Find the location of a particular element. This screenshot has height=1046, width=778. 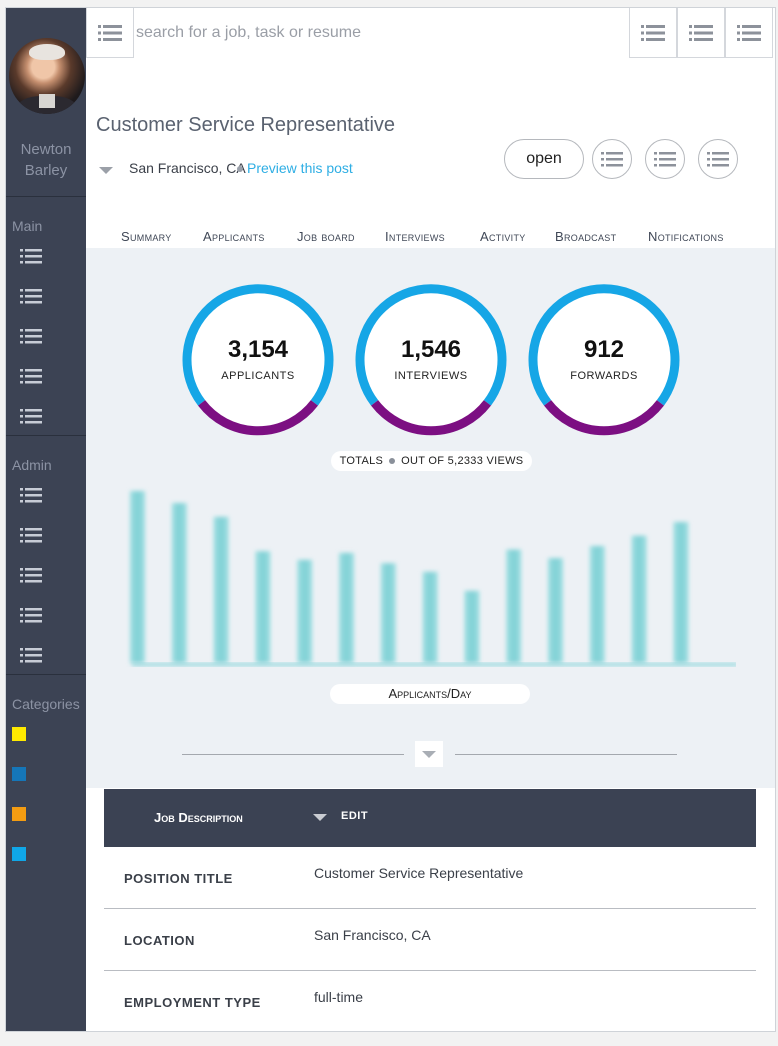

row-key: POSITION TITLE is located at coordinates (178, 878).